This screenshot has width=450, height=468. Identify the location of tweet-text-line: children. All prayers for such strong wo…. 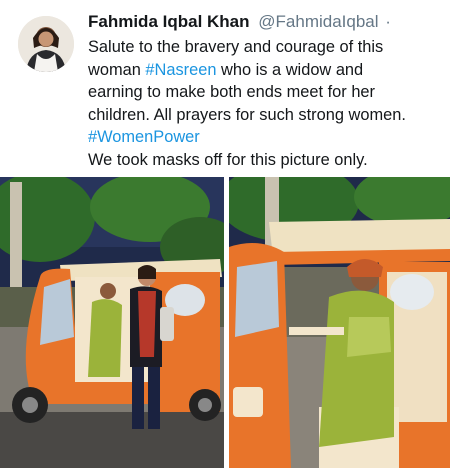
(247, 114).